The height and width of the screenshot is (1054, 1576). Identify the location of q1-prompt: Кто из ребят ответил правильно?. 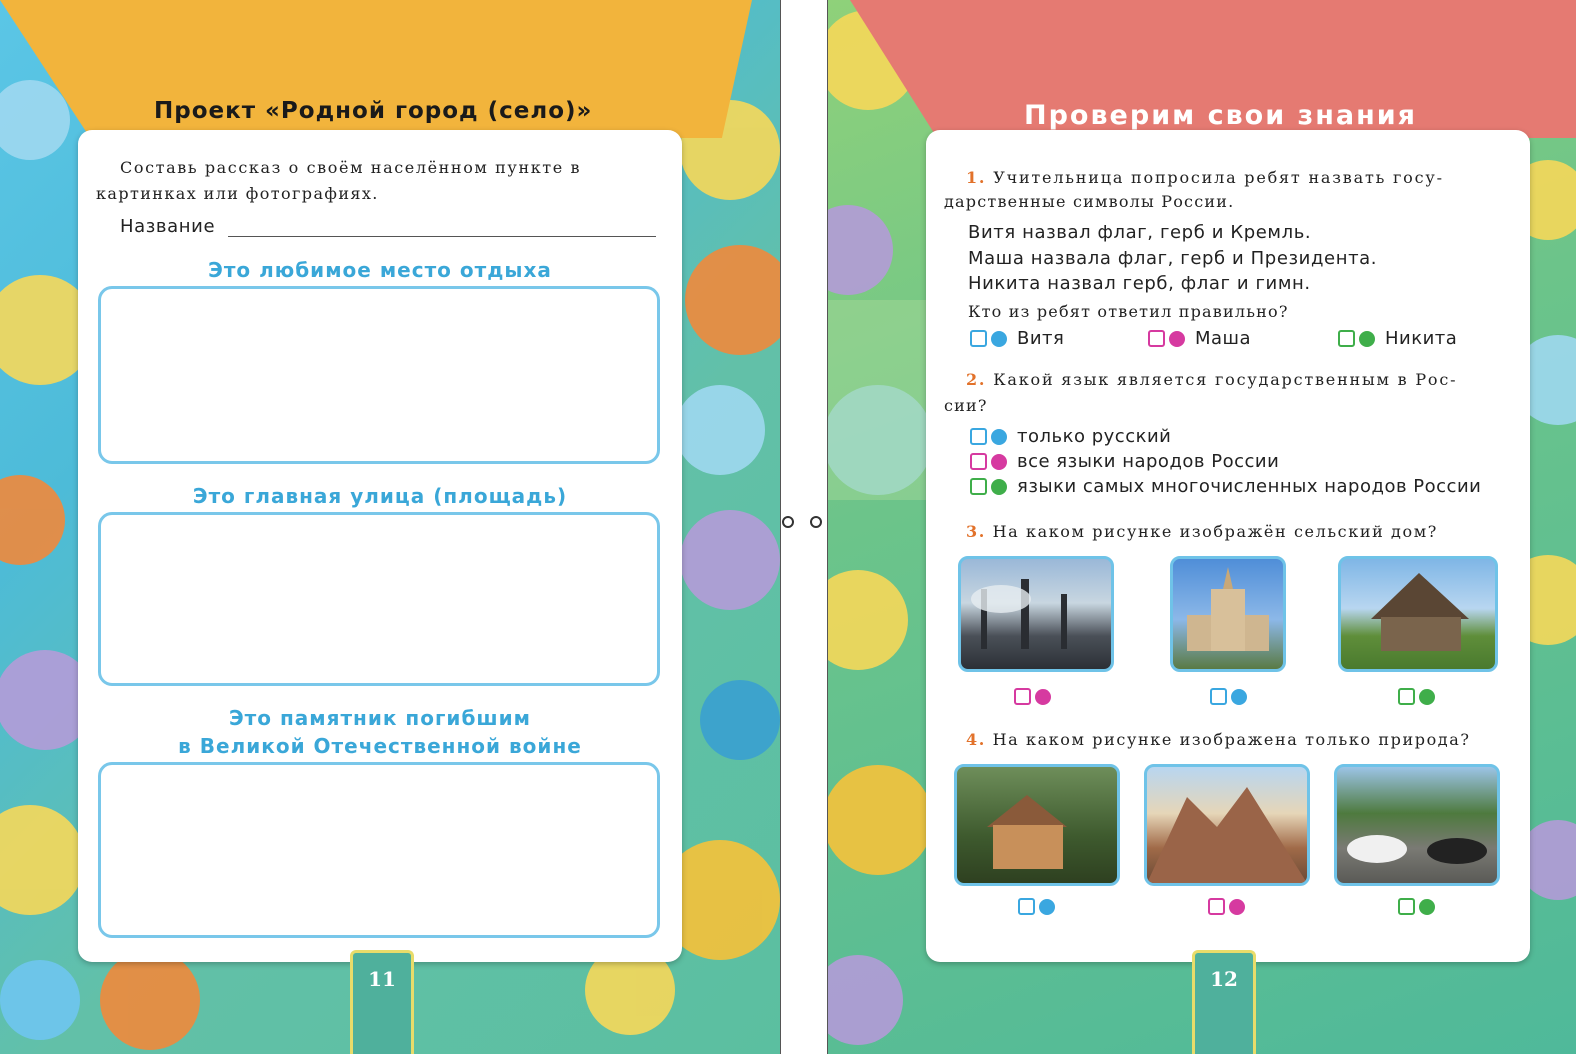
(1128, 311).